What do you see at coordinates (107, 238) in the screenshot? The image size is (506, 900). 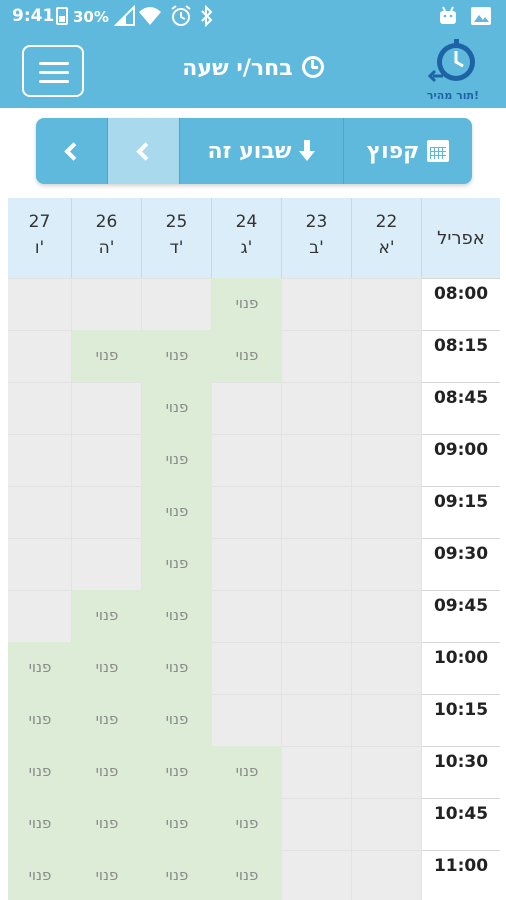 I see `day-header: 26 ה'` at bounding box center [107, 238].